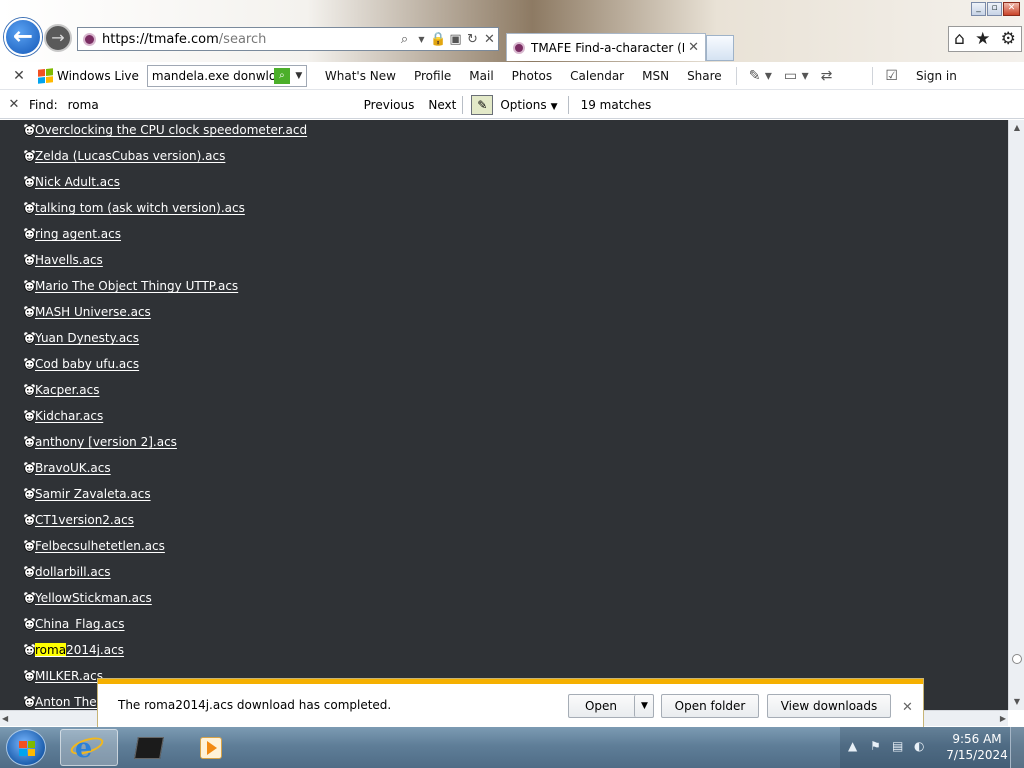 The width and height of the screenshot is (1024, 768). Describe the element at coordinates (455, 39) in the screenshot. I see `compatibility-view-icon: ▣` at that location.